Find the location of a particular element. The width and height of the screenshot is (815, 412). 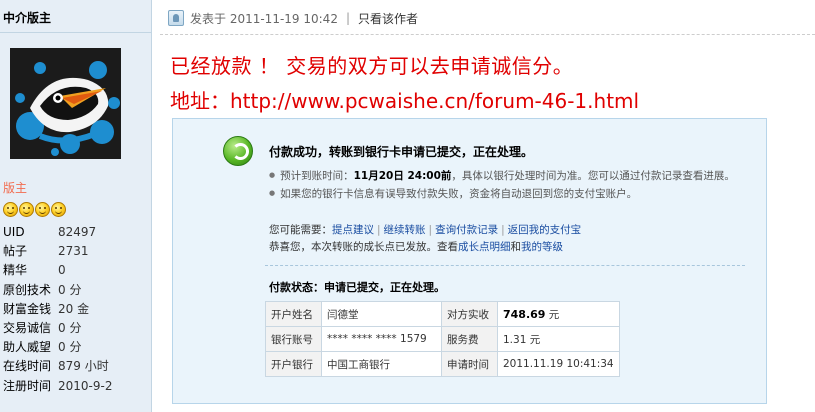

stat-value: 2731 is located at coordinates (73, 251).